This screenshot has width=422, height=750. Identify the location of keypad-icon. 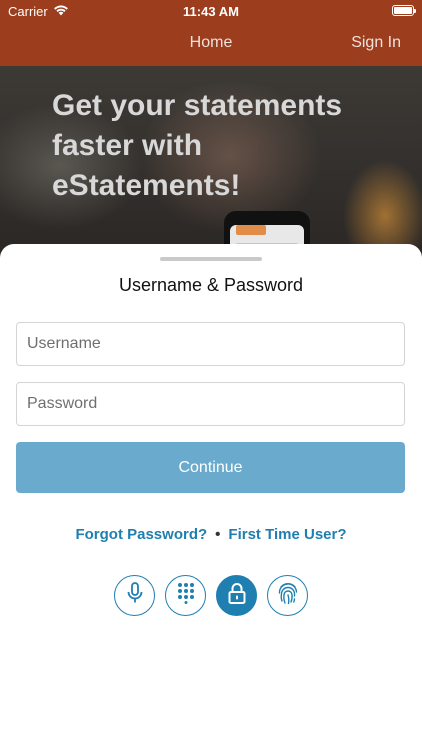
(186, 595).